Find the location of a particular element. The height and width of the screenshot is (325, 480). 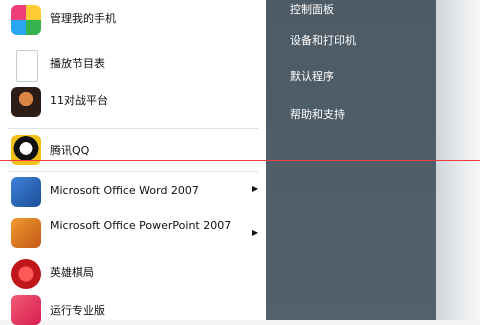

right-item-devices-printers: 设备和打印机 is located at coordinates (355, 41).